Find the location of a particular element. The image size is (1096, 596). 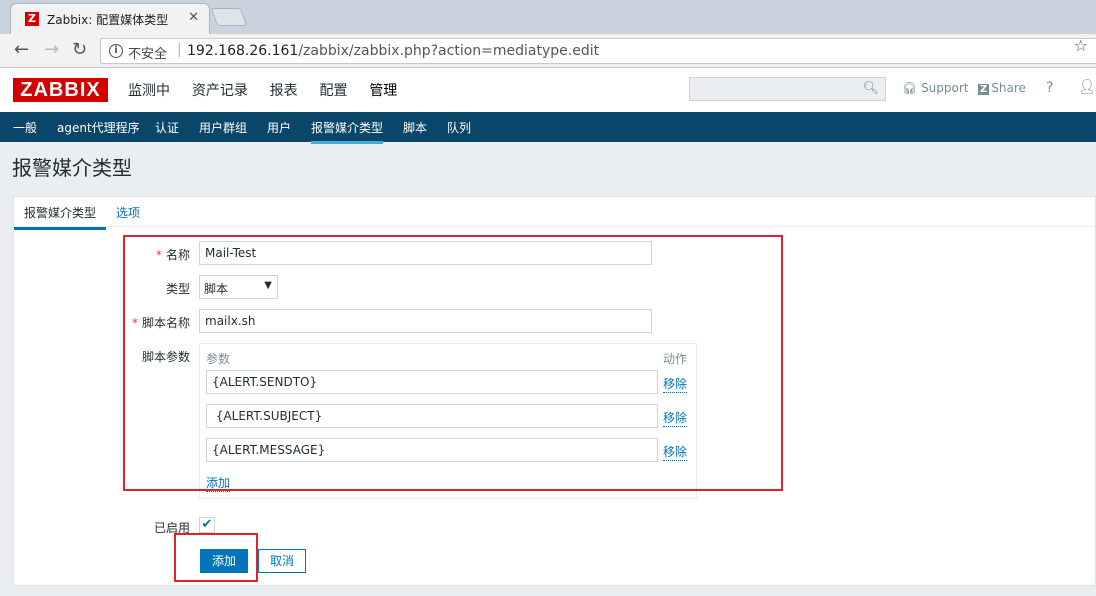

annotation-box-add-button is located at coordinates (216, 557).